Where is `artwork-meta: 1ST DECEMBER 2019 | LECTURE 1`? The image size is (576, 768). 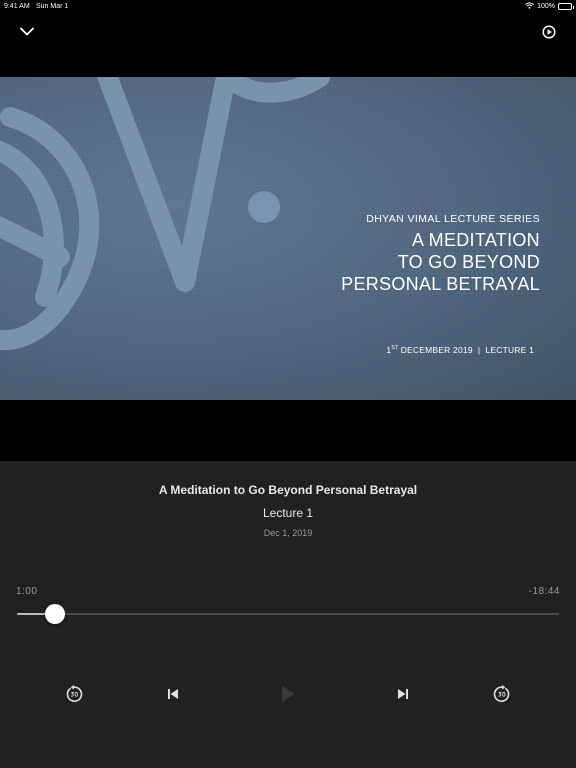
artwork-meta: 1ST DECEMBER 2019 | LECTURE 1 is located at coordinates (460, 350).